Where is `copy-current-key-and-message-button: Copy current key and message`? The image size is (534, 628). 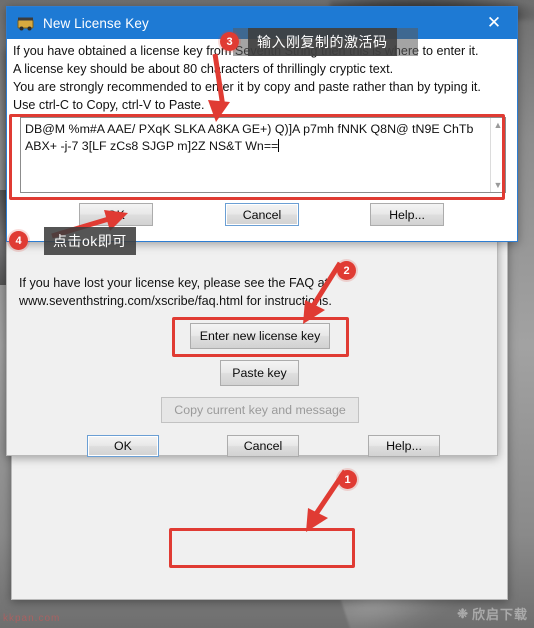 copy-current-key-and-message-button: Copy current key and message is located at coordinates (260, 410).